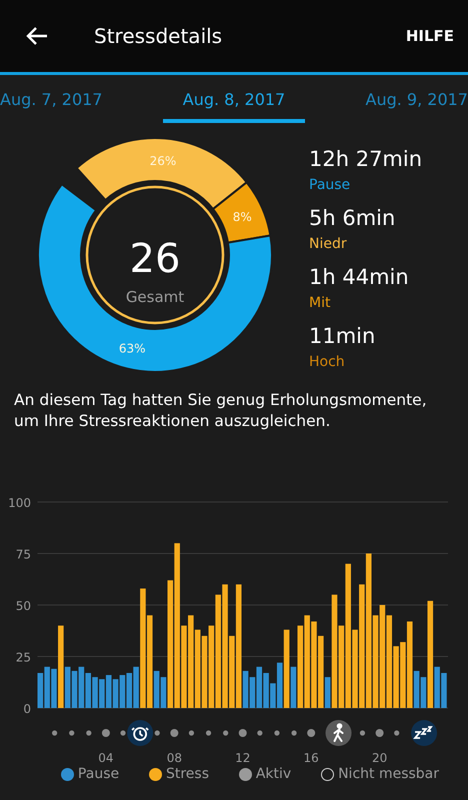  What do you see at coordinates (242, 217) in the screenshot?
I see `percent-label: 8%` at bounding box center [242, 217].